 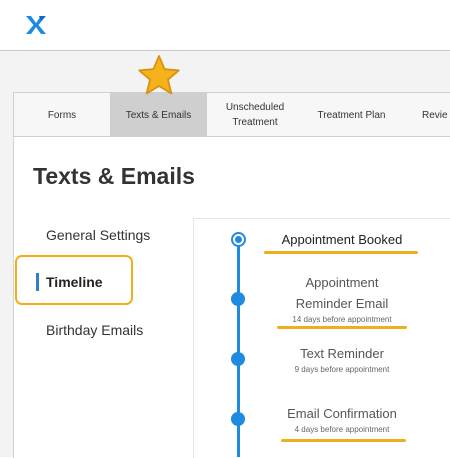 What do you see at coordinates (238, 359) in the screenshot?
I see `timeline-node-text-reminder` at bounding box center [238, 359].